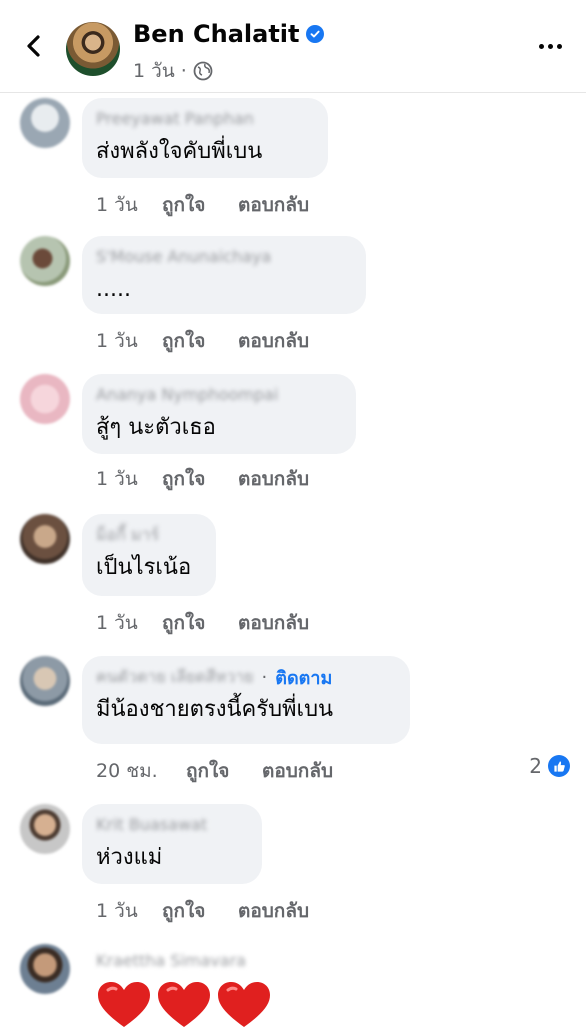  I want to click on page-avatar, so click(93, 49).